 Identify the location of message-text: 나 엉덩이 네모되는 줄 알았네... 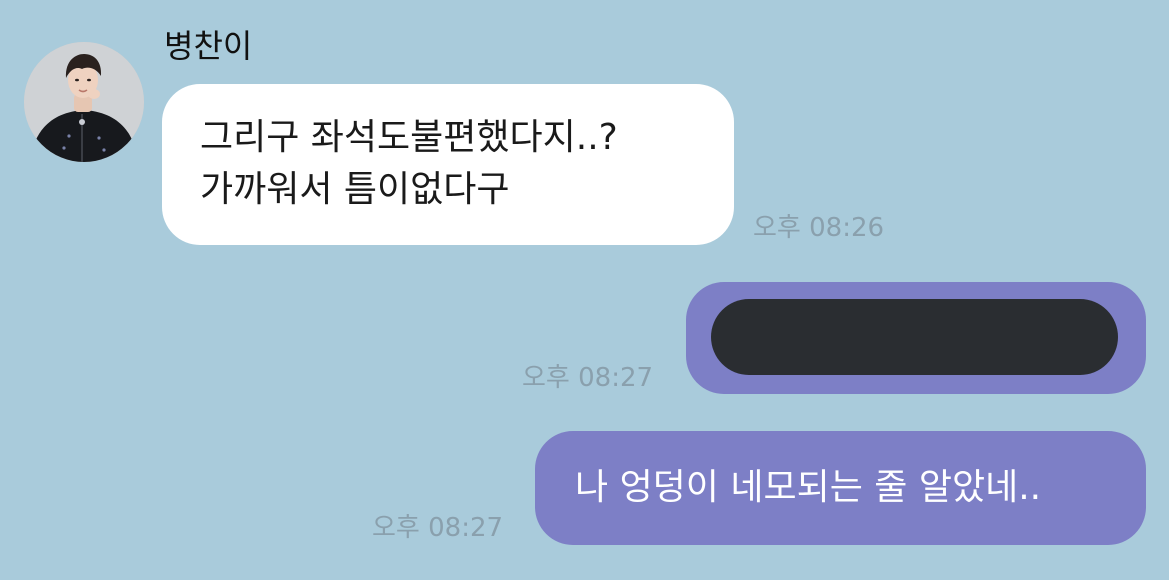
(808, 487).